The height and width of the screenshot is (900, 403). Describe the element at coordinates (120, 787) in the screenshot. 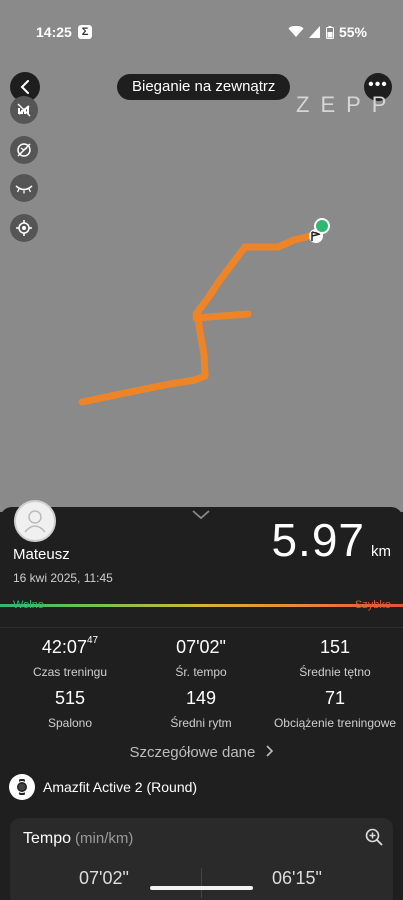

I see `device-name: Amazfit Active 2 (Round)` at that location.